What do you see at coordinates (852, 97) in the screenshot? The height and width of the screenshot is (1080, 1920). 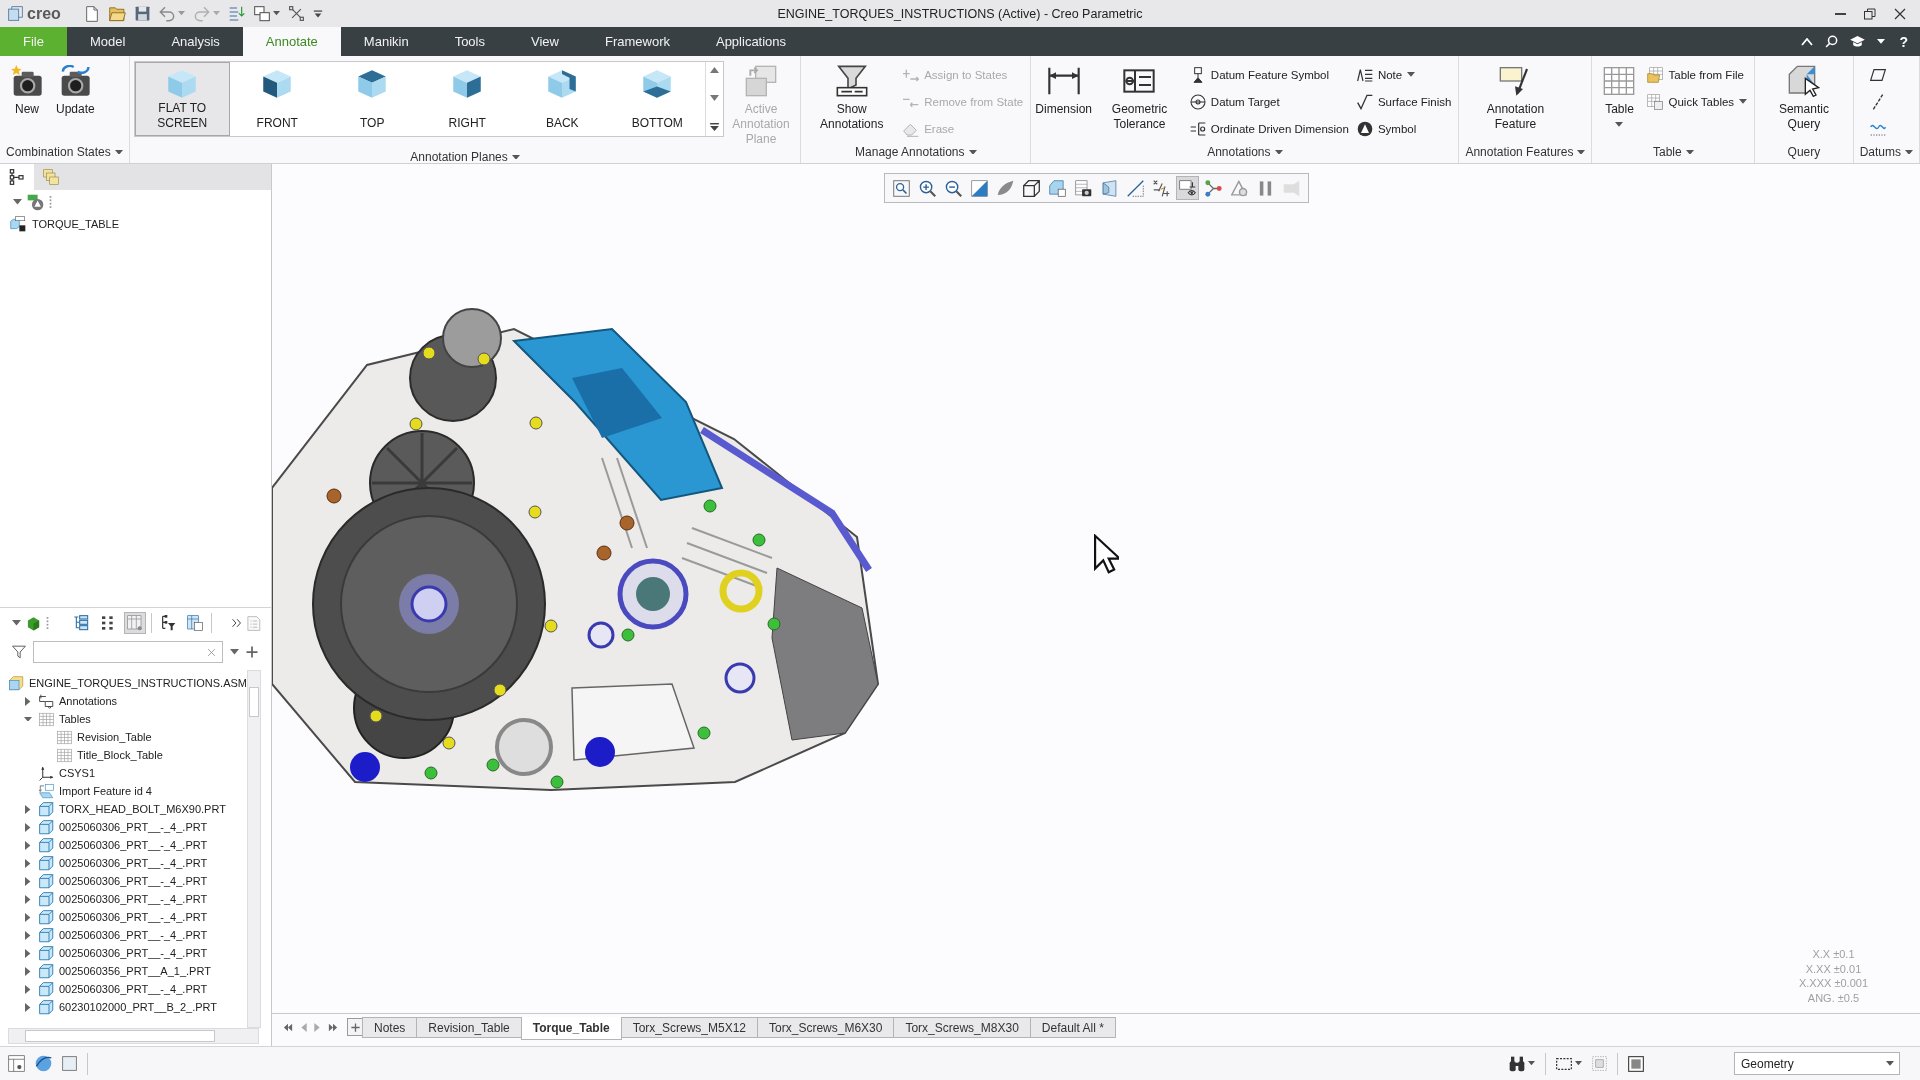 I see `ribbon-button: Show Annotations` at bounding box center [852, 97].